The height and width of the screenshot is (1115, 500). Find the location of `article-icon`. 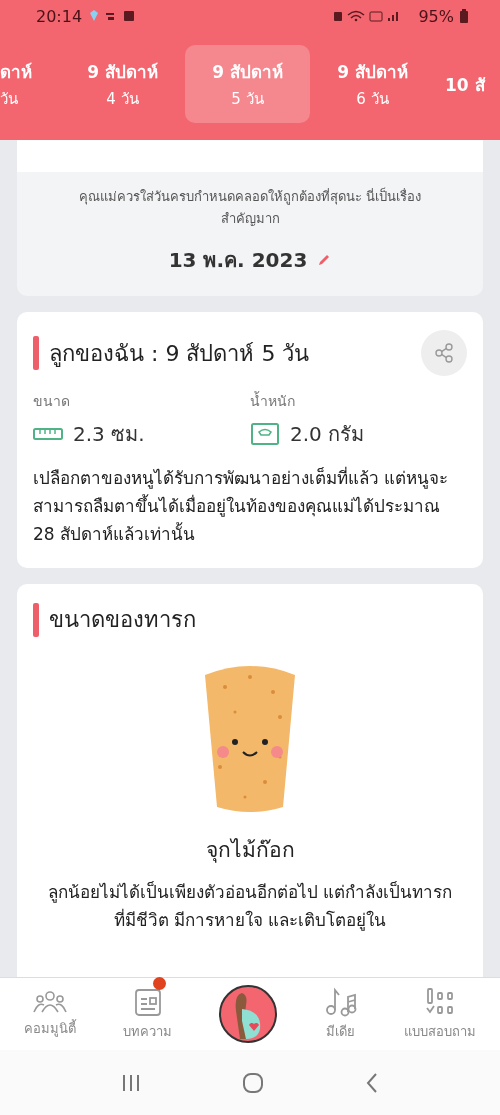

article-icon is located at coordinates (147, 1001).